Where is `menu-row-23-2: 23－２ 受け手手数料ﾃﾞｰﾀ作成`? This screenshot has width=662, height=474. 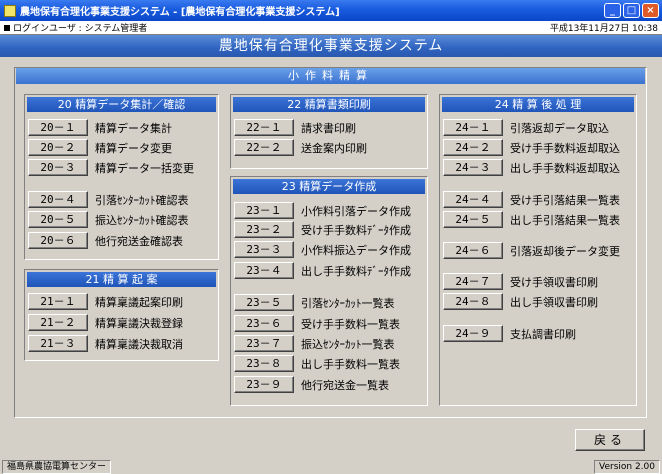
menu-row-23-2: 23－２ 受け手手数料ﾃﾞｰﾀ作成 is located at coordinates (322, 229).